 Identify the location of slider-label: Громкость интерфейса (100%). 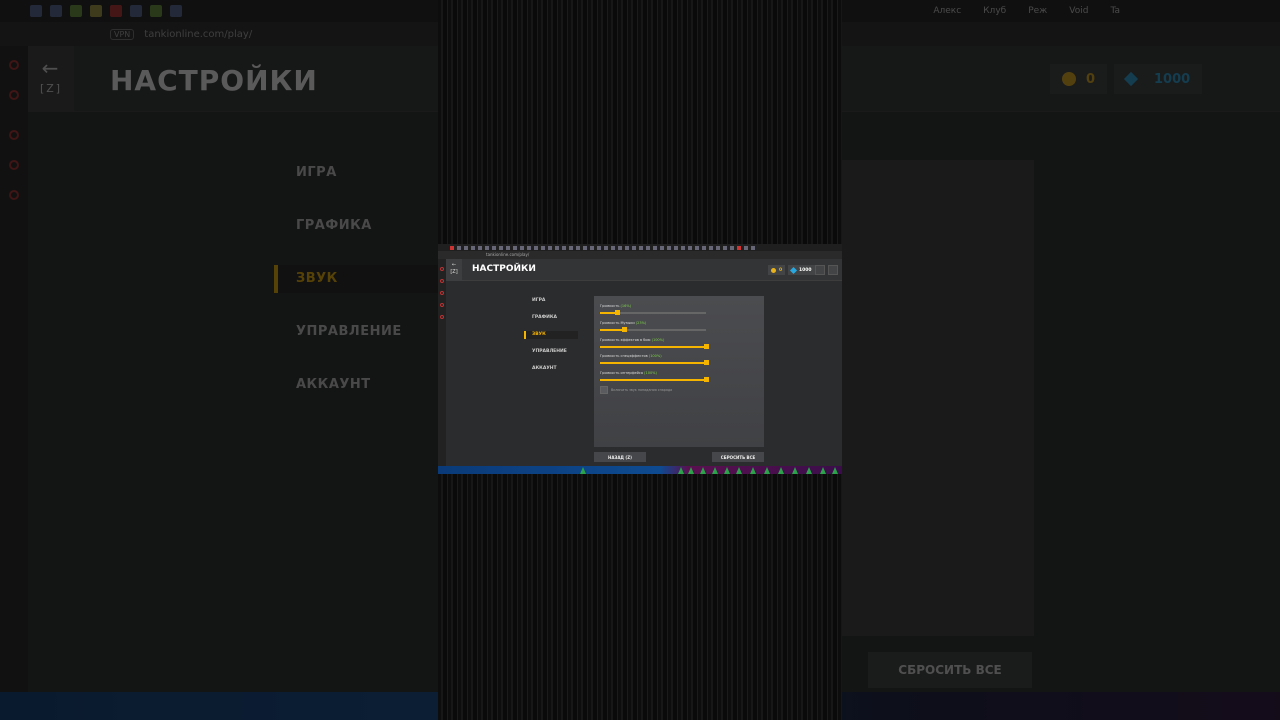
(653, 373).